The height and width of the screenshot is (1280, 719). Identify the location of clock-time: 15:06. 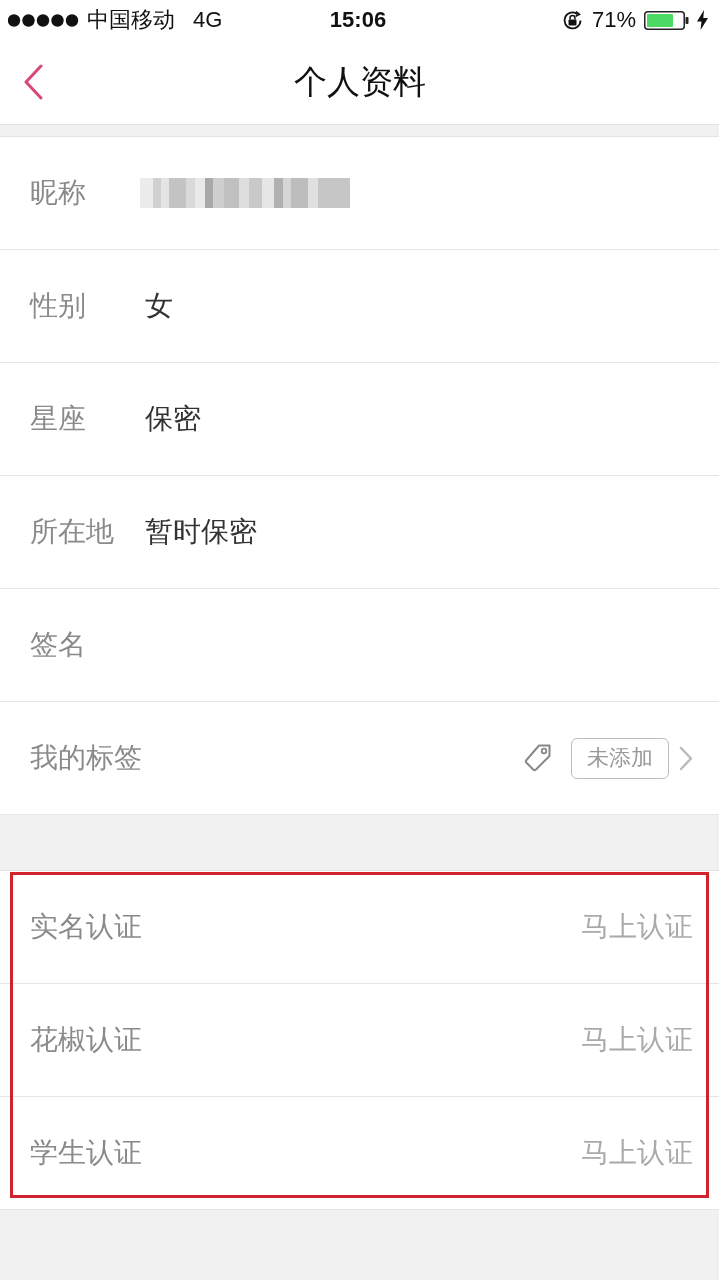
(358, 20).